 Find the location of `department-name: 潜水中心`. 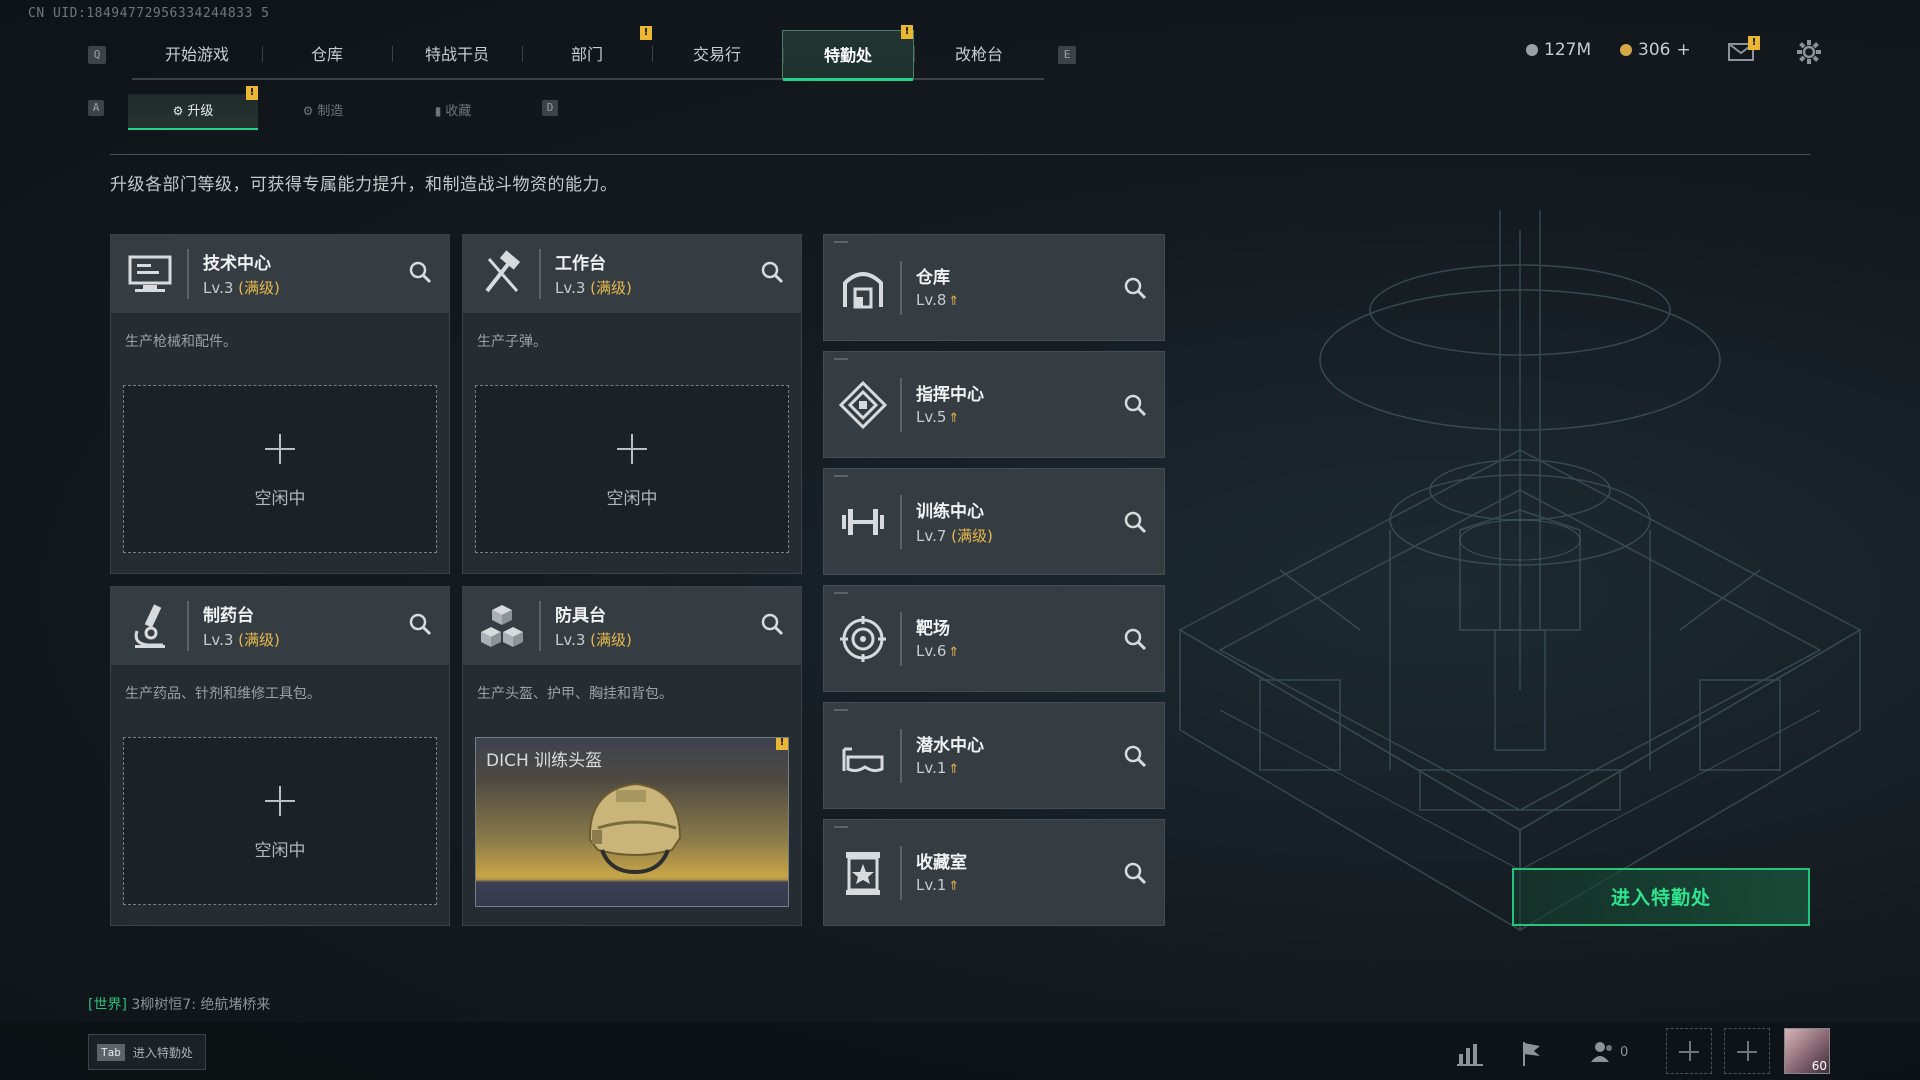

department-name: 潜水中心 is located at coordinates (950, 746).